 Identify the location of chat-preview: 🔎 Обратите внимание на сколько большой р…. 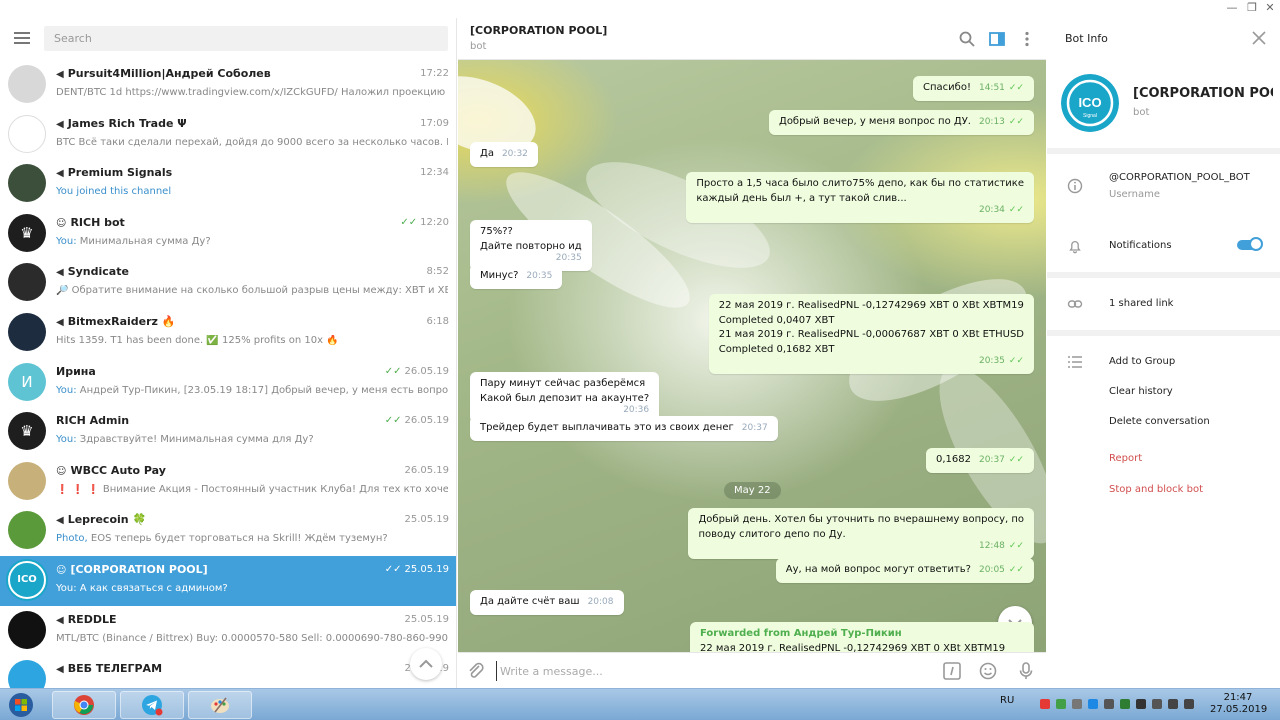
(252, 291).